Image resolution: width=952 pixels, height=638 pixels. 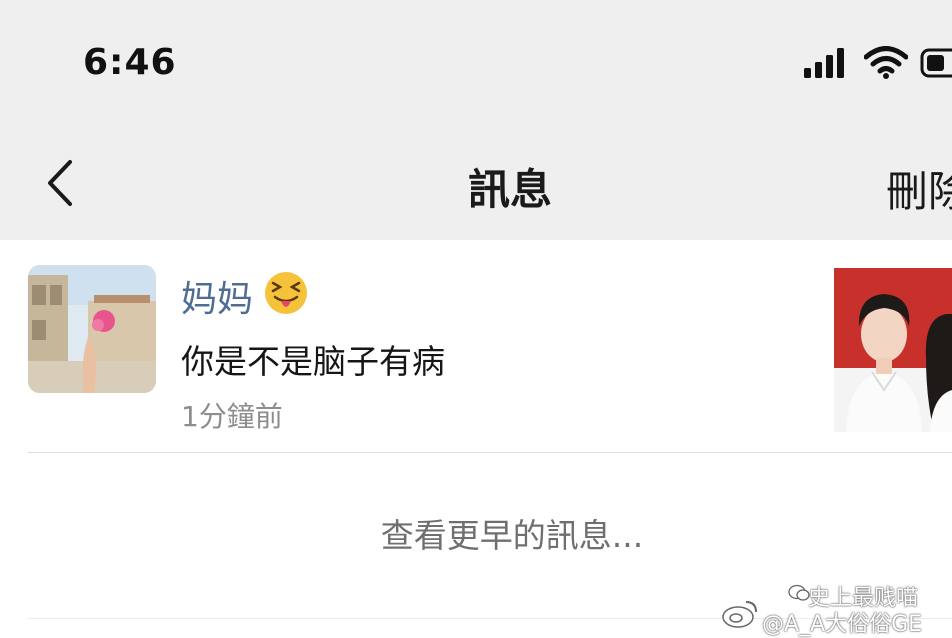 I want to click on wifi-icon, so click(x=886, y=62).